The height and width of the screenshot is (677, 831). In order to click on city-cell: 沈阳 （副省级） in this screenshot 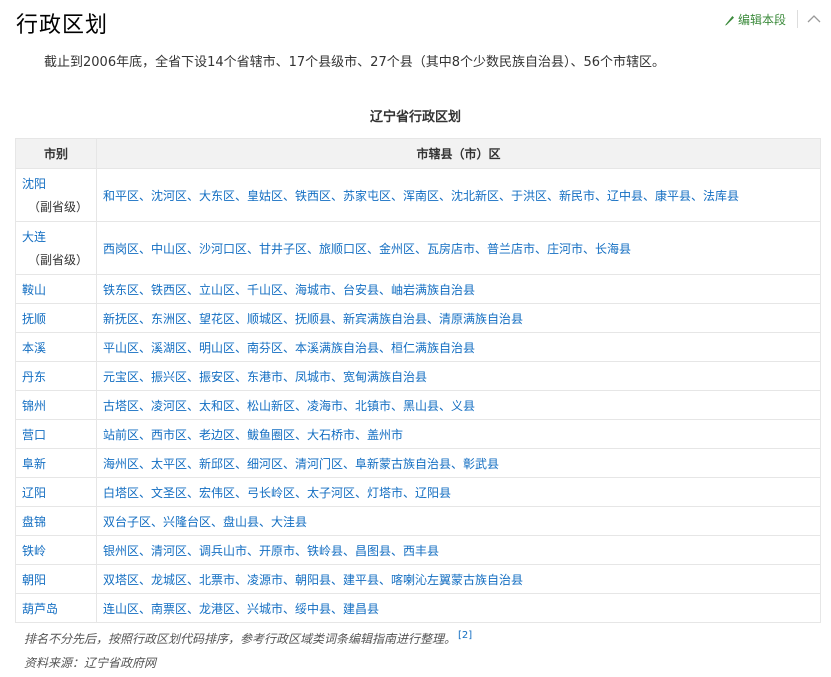, I will do `click(56, 195)`.